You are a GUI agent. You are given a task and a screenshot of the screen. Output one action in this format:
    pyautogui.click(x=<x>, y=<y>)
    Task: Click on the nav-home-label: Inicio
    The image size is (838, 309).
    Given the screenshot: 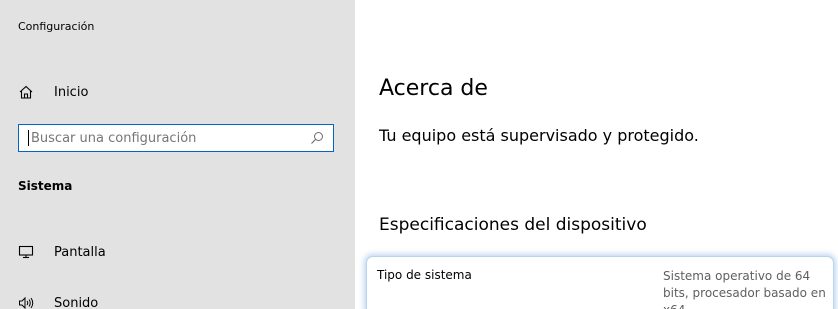 What is the action you would take?
    pyautogui.click(x=71, y=92)
    